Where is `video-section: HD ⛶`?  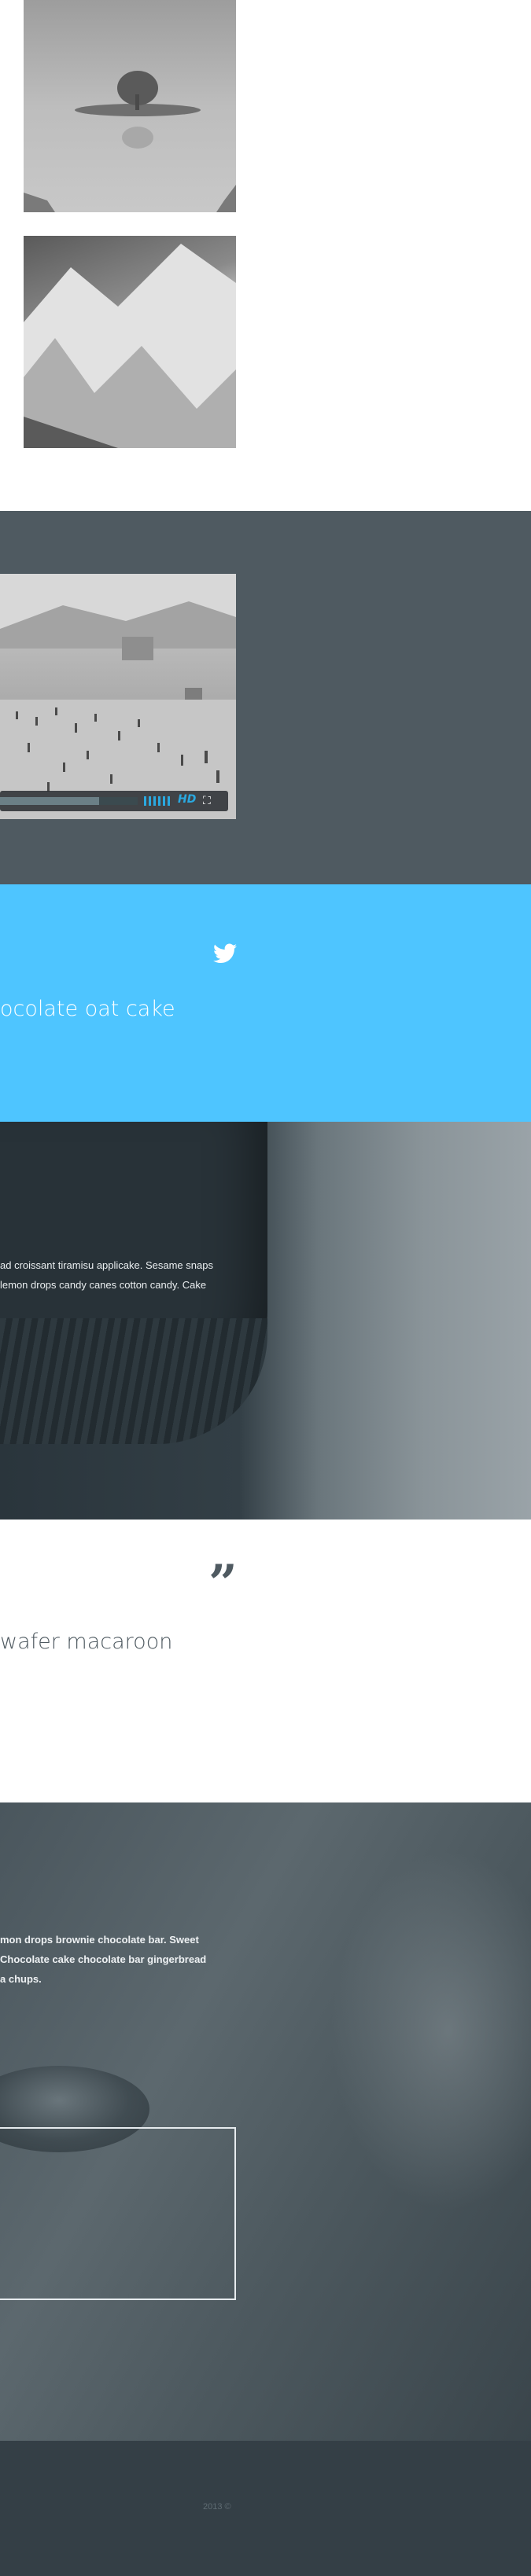 video-section: HD ⛶ is located at coordinates (265, 697).